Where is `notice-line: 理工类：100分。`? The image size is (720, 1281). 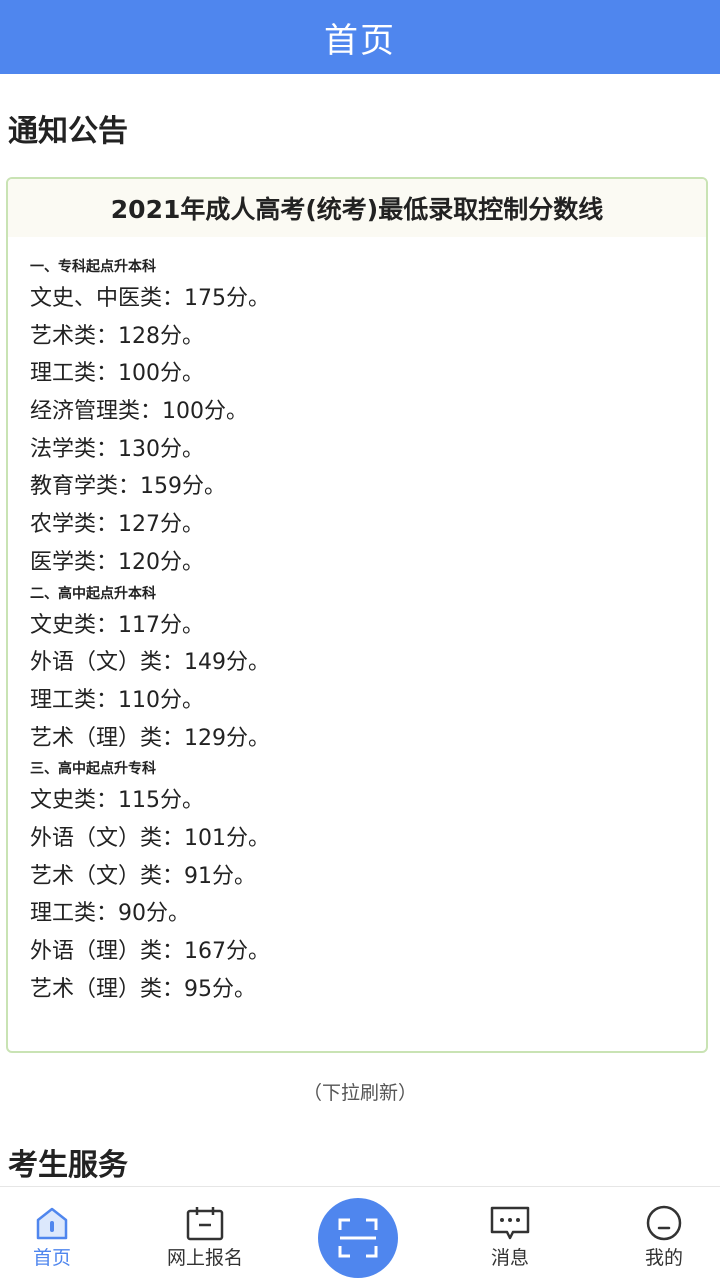
notice-line: 理工类：100分。 is located at coordinates (117, 374).